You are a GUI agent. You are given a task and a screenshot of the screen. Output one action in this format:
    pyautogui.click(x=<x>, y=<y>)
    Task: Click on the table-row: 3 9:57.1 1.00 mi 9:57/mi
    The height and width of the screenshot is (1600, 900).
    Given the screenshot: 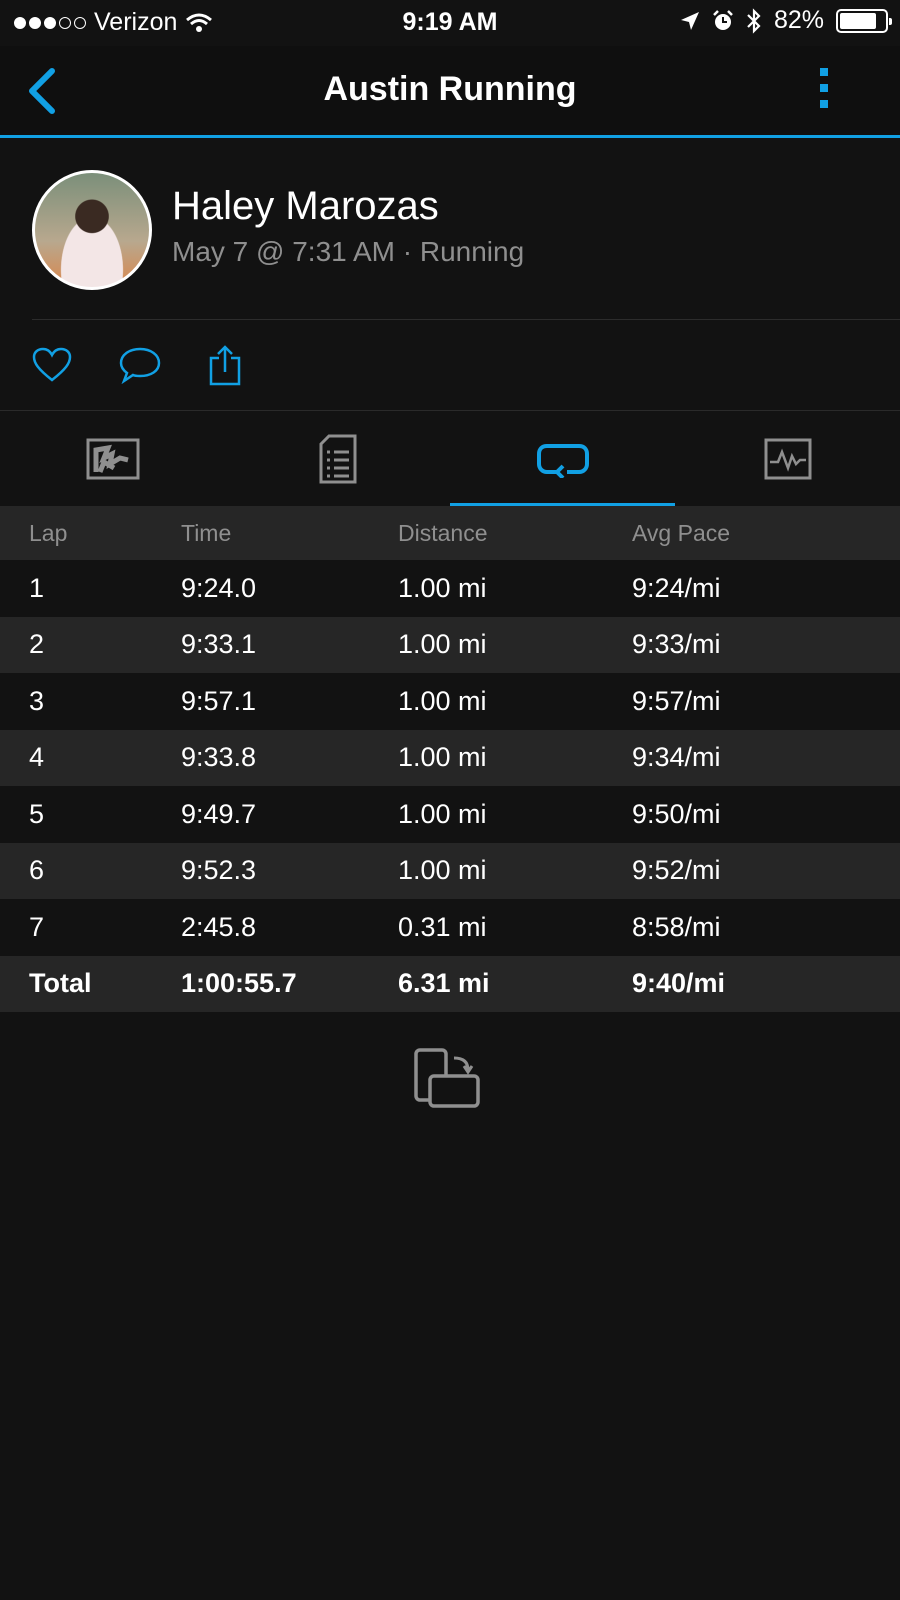 What is the action you would take?
    pyautogui.click(x=450, y=701)
    